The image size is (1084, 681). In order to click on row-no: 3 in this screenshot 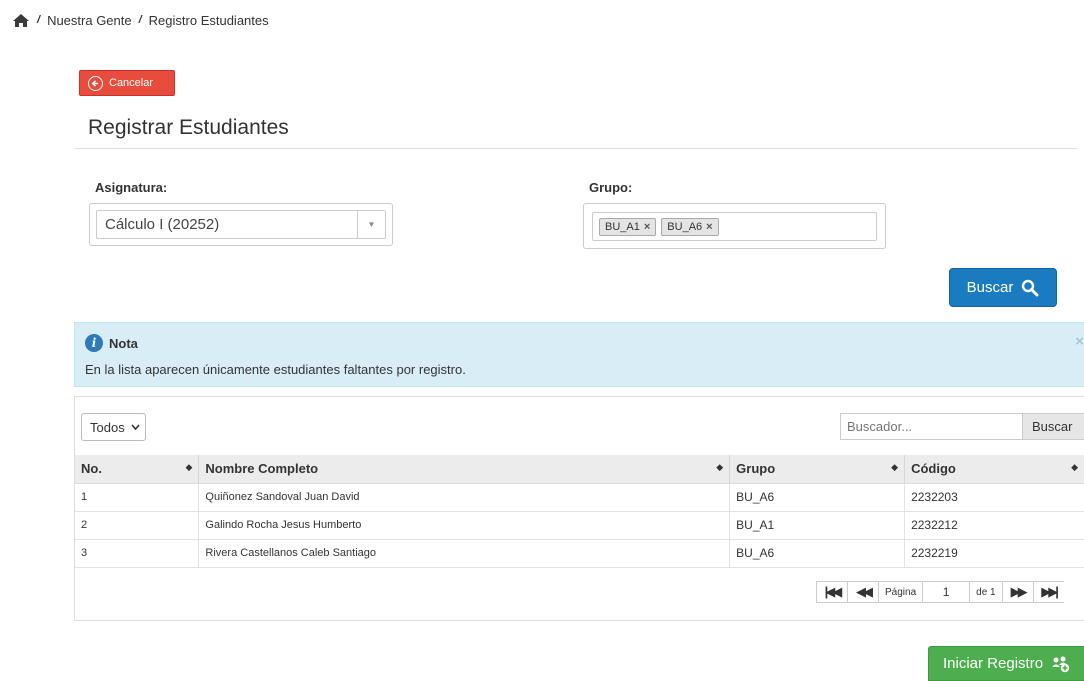, I will do `click(137, 553)`.